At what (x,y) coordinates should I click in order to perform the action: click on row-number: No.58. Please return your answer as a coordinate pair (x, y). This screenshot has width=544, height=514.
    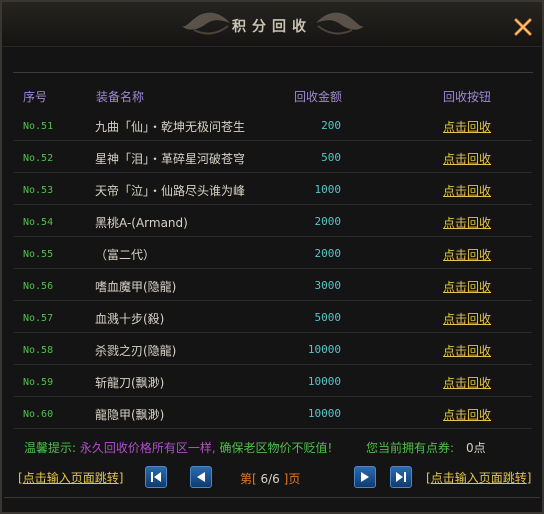
    Looking at the image, I should click on (38, 350).